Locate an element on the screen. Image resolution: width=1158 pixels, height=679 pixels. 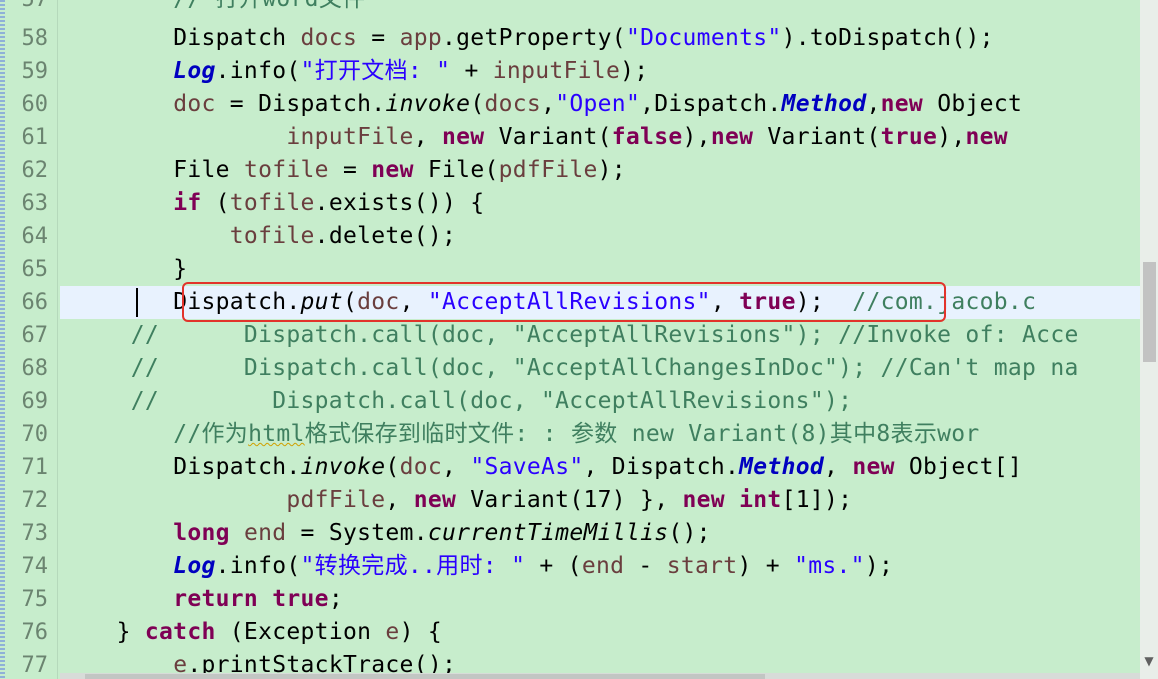
code-token: File( is located at coordinates (456, 170).